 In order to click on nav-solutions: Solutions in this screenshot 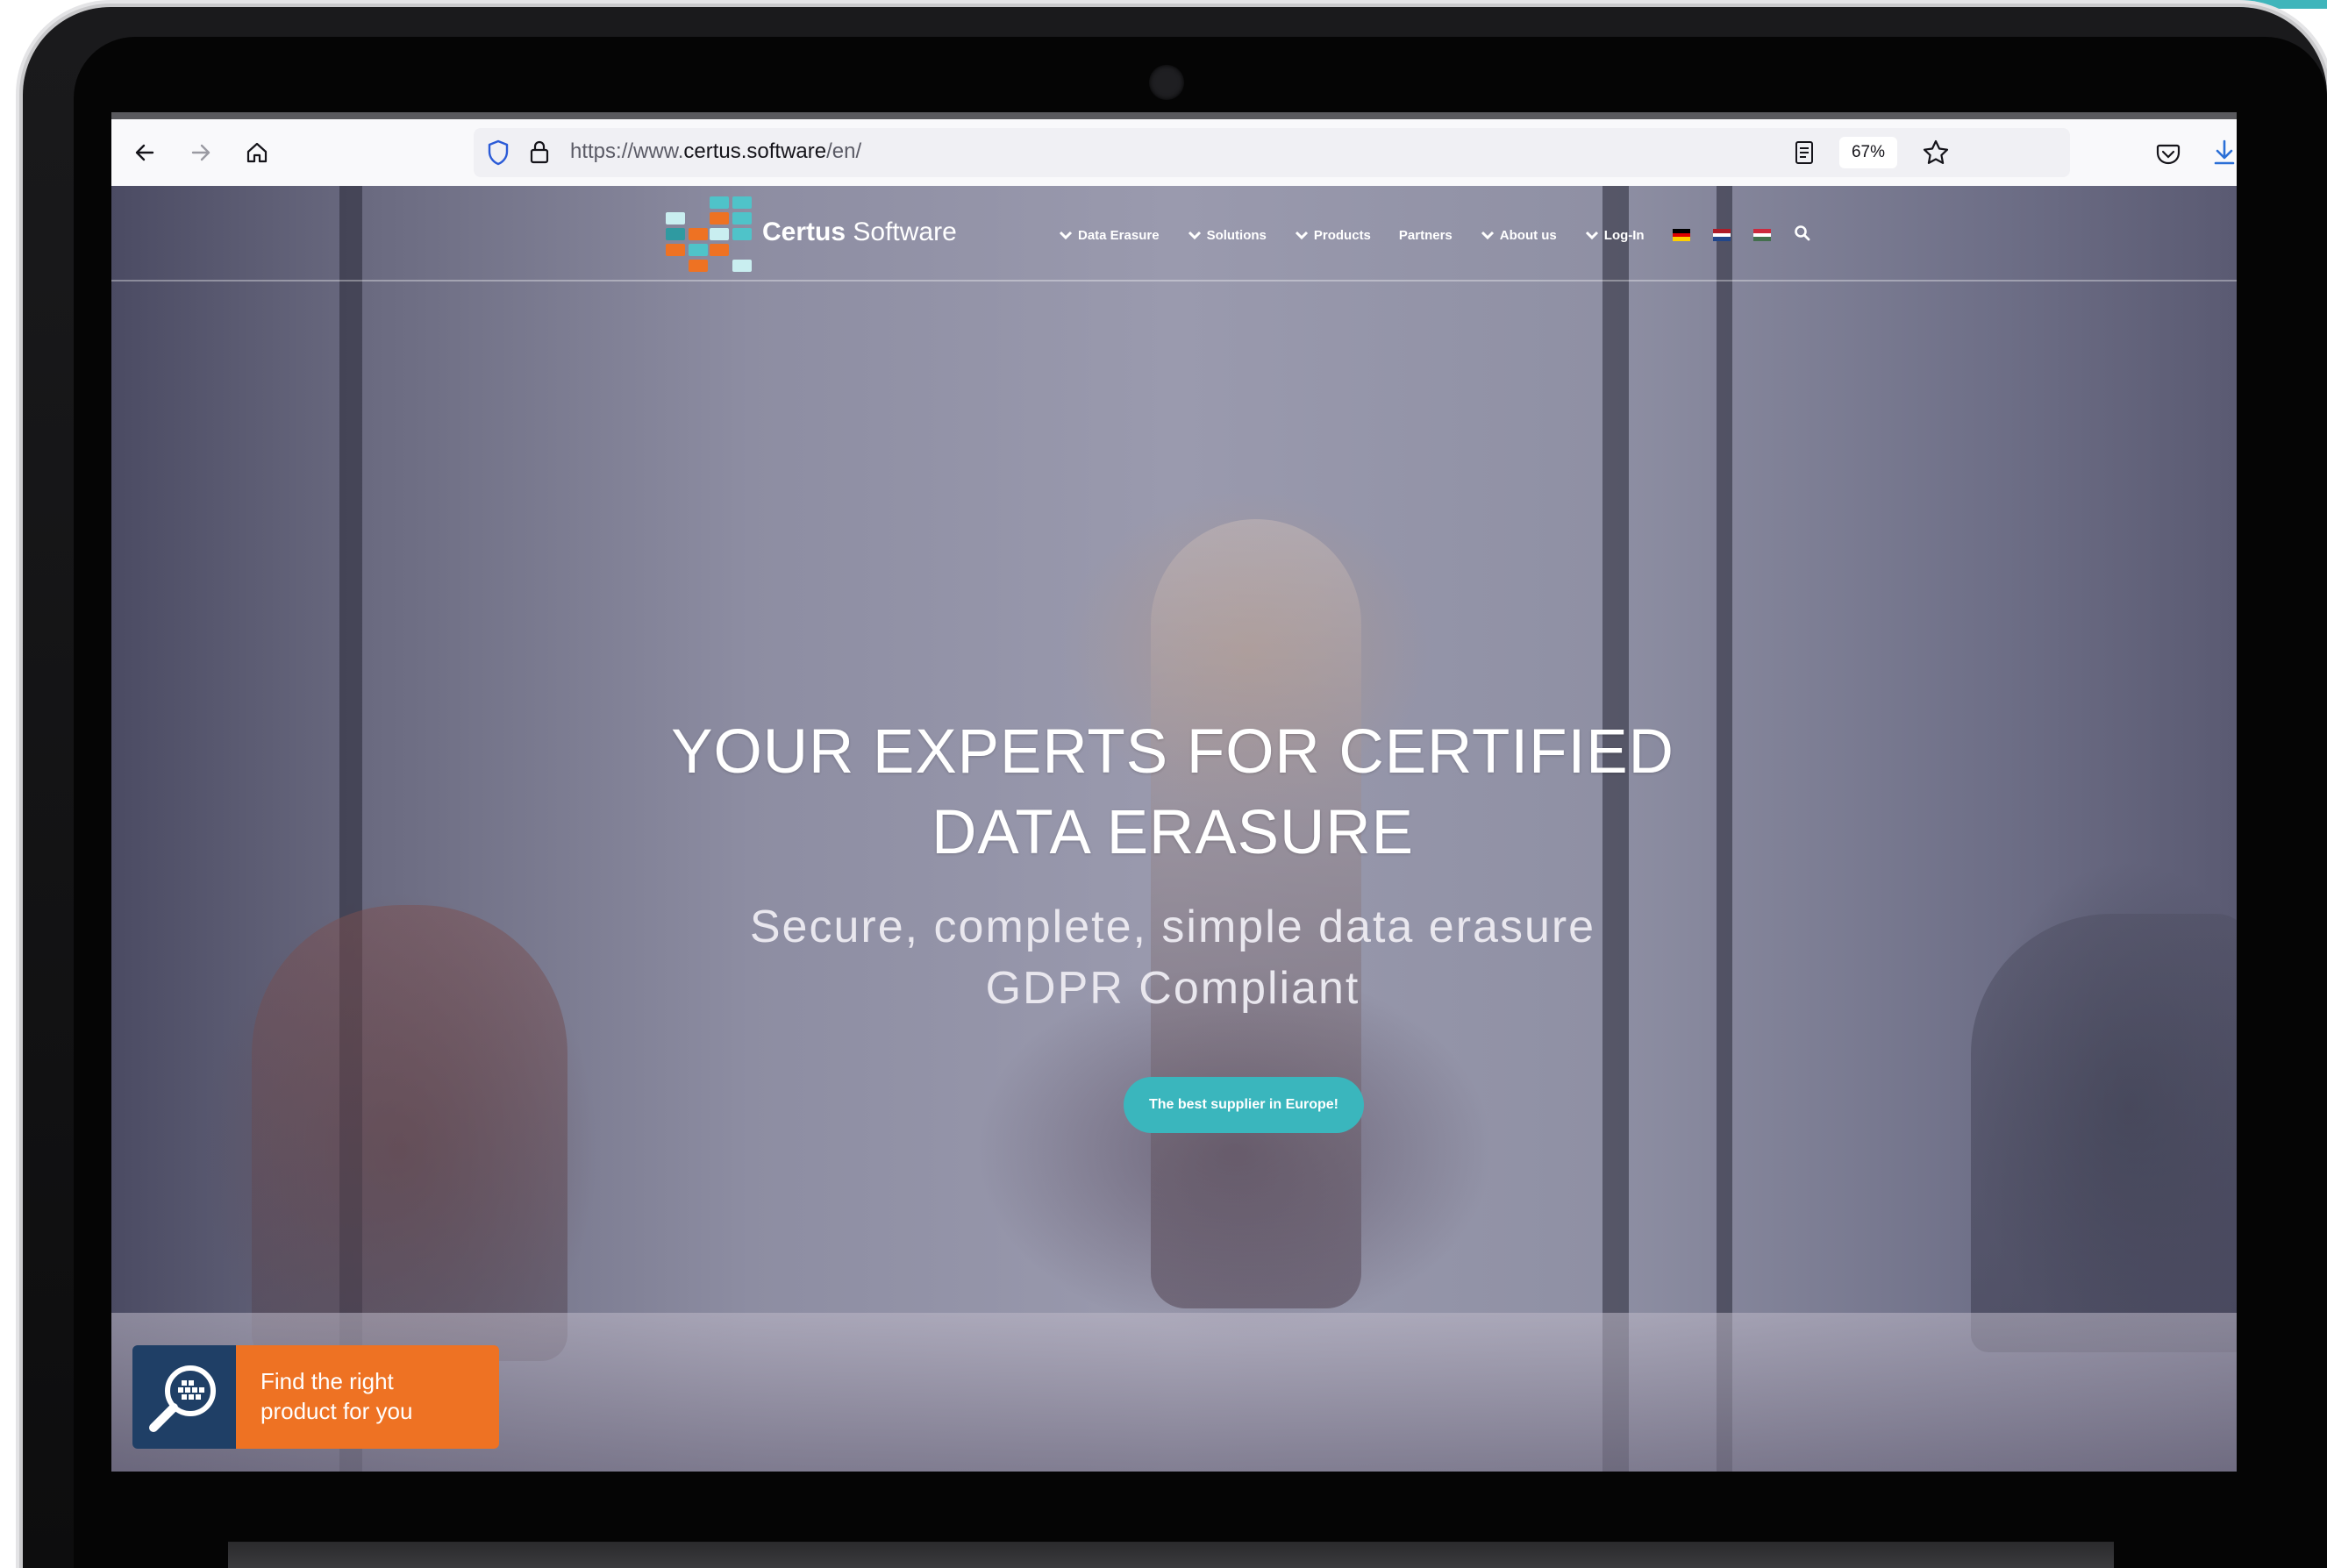, I will do `click(1227, 235)`.